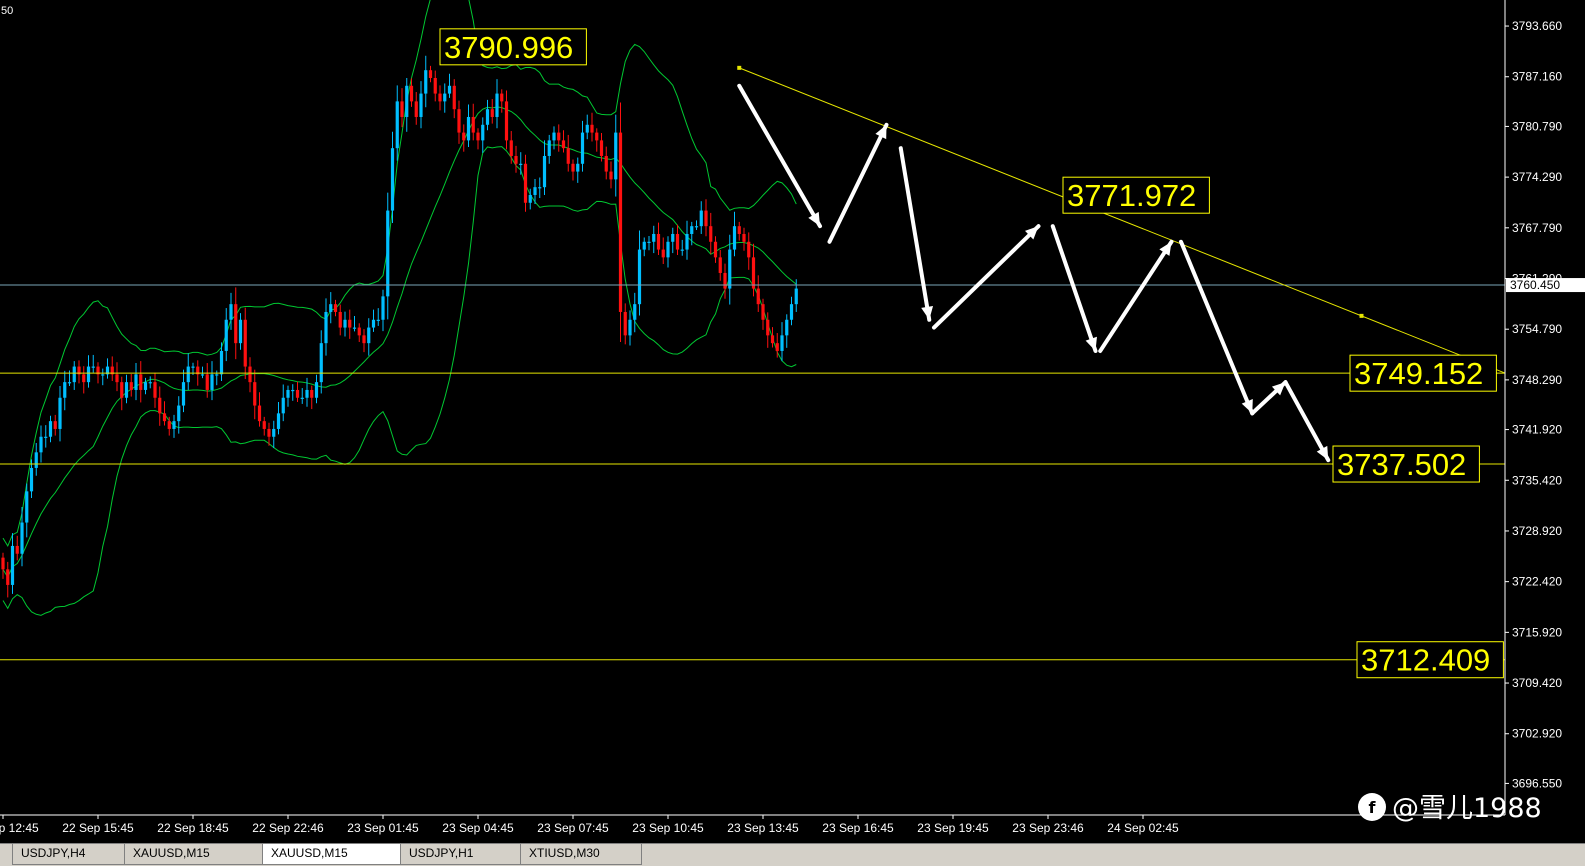 The image size is (1585, 866). What do you see at coordinates (858, 828) in the screenshot?
I see `time-tick-label: 23 Sep 16:45` at bounding box center [858, 828].